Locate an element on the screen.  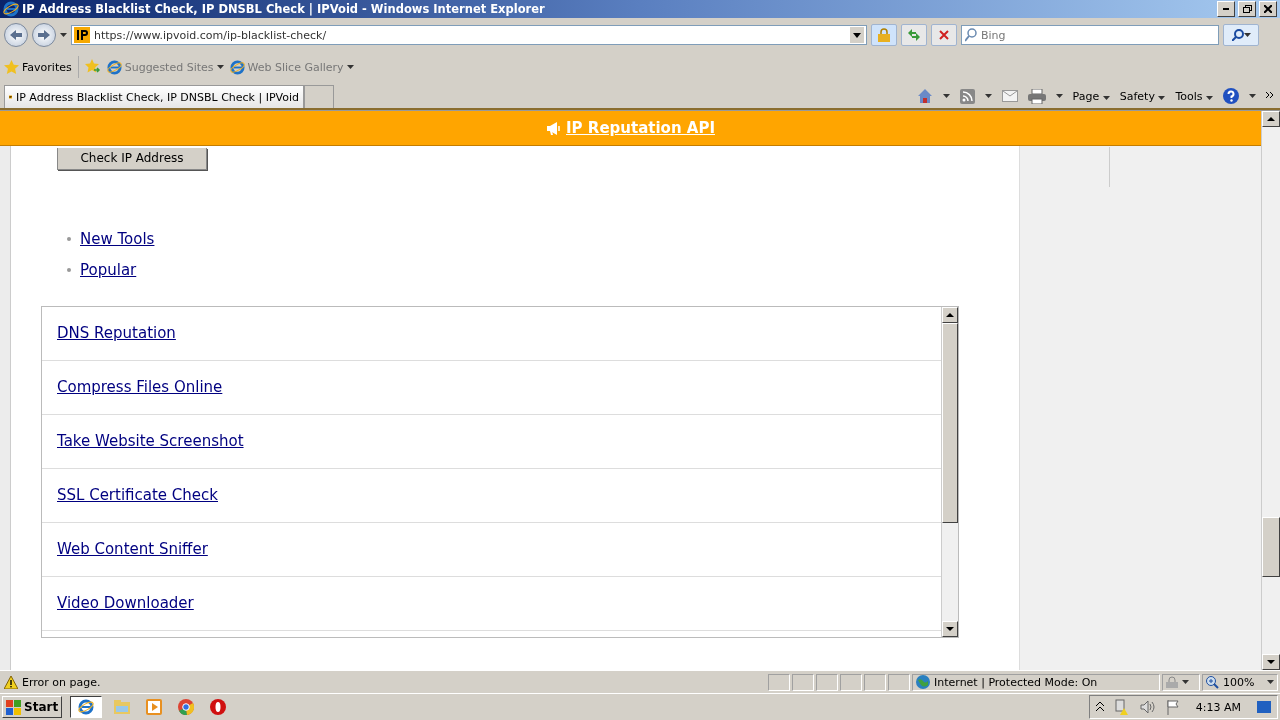
back-button is located at coordinates (16, 35).